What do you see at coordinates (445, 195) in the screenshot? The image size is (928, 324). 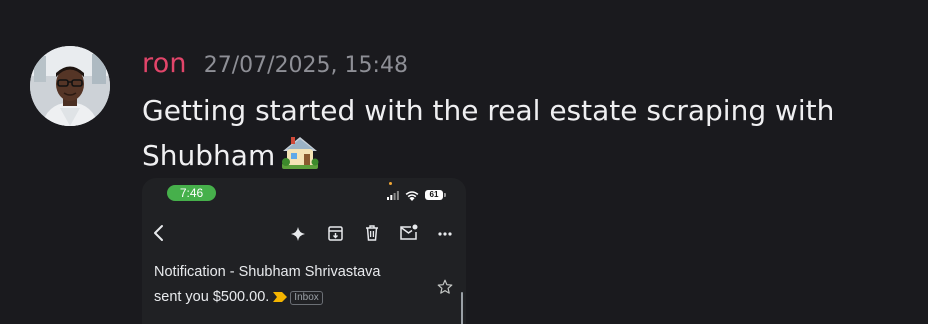 I see `battery-tip` at bounding box center [445, 195].